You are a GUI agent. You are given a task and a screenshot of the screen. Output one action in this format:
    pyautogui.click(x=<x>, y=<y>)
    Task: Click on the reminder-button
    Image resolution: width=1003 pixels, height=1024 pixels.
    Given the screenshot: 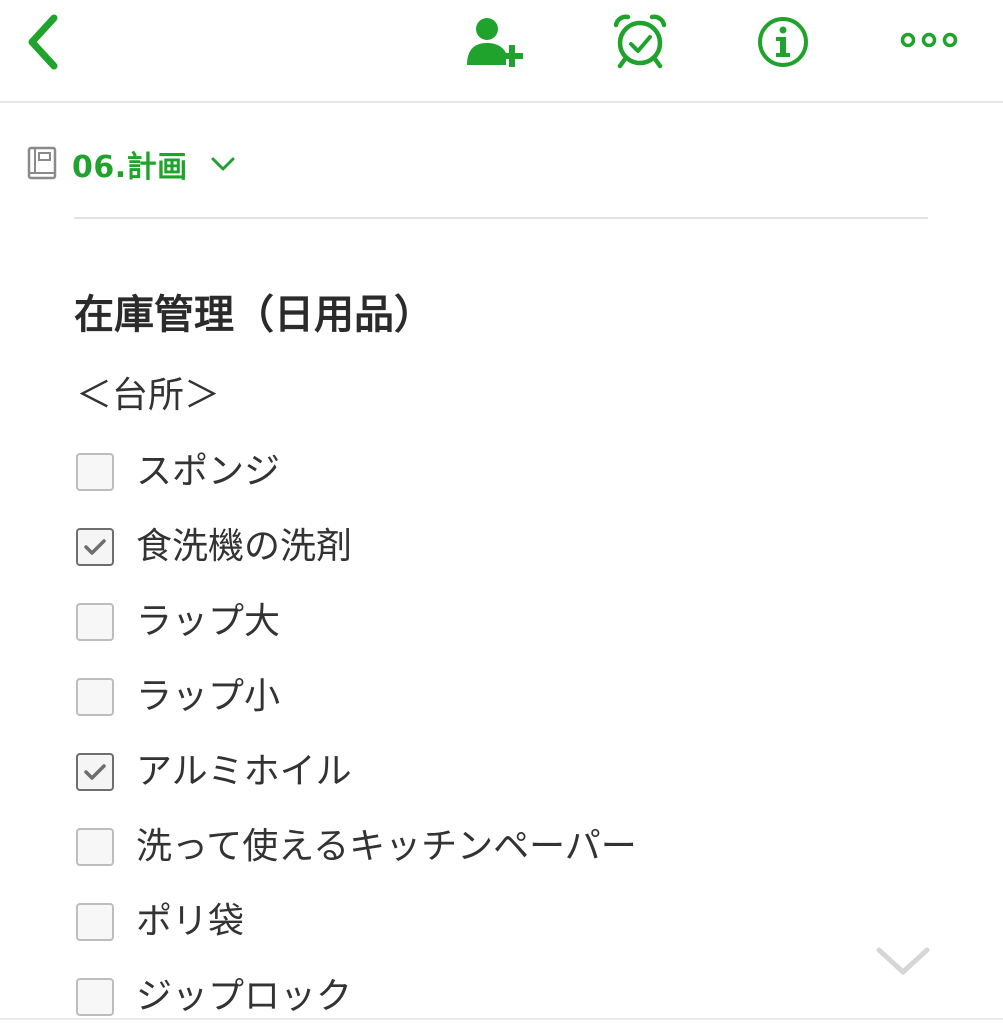 What is the action you would take?
    pyautogui.click(x=640, y=41)
    